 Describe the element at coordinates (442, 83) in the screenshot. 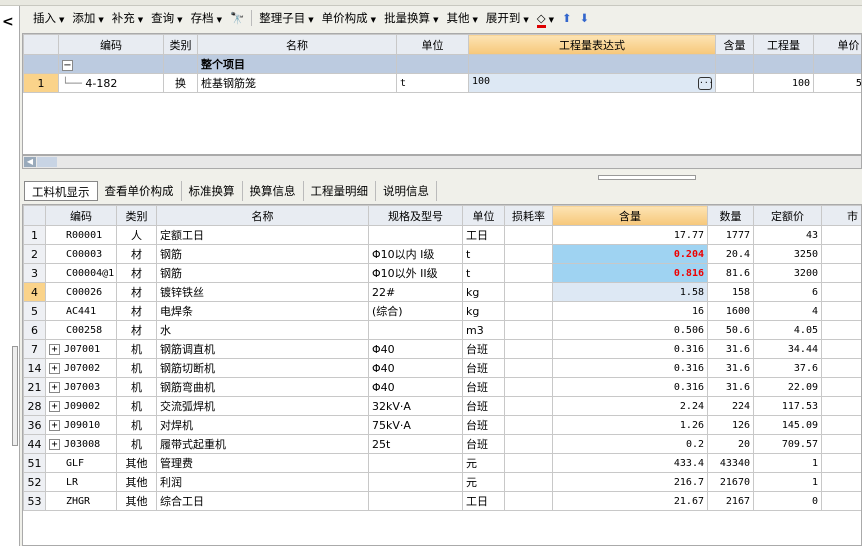

I see `table-row: 1 └── 4-182 换 桩基钢筋笼 t 100 ··· 100 5381` at that location.